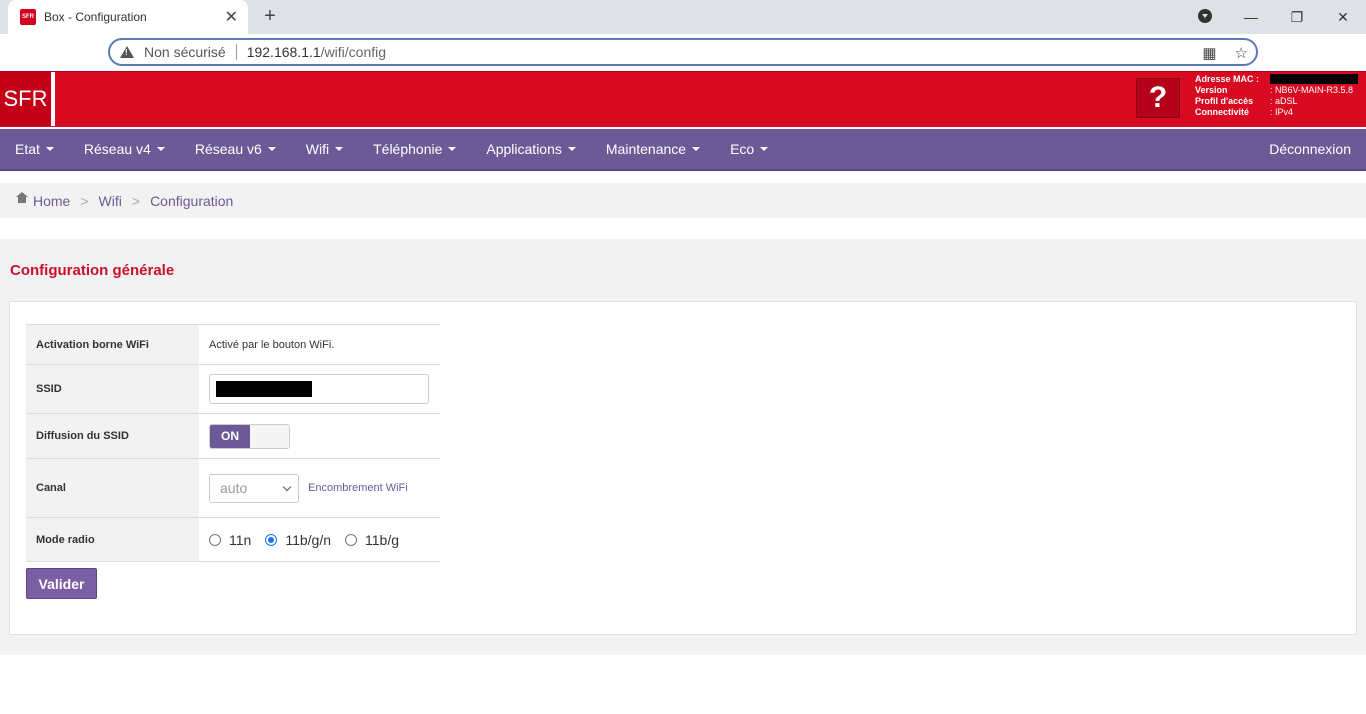 Image resolution: width=1366 pixels, height=714 pixels. I want to click on url-host: 192.168.1.1, so click(283, 52).